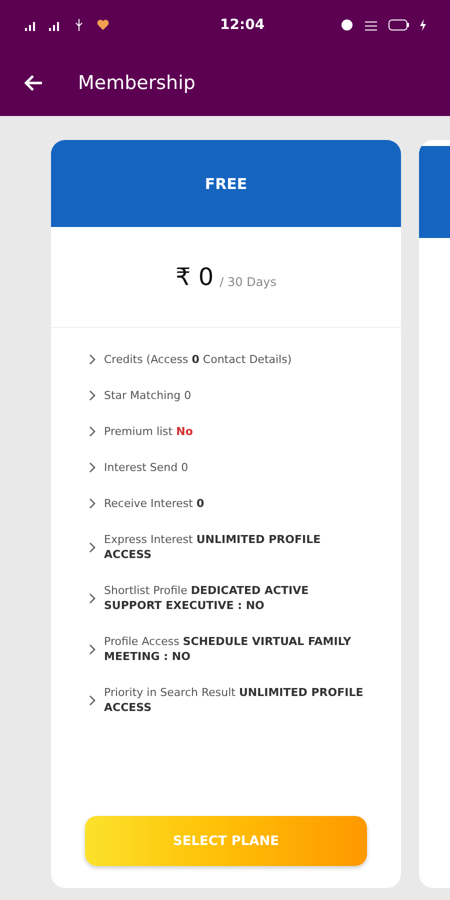  What do you see at coordinates (146, 467) in the screenshot?
I see `feature-text: Interest Send 0` at bounding box center [146, 467].